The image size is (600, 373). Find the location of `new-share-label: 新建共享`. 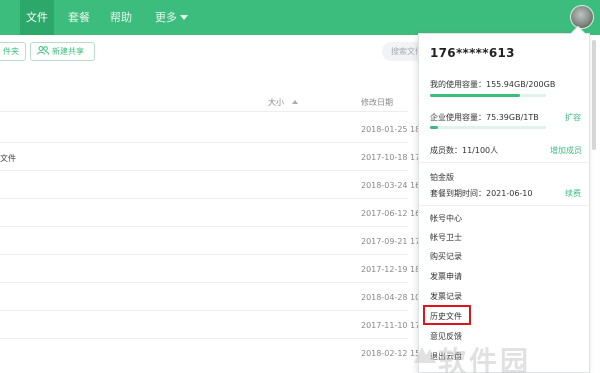

new-share-label: 新建共享 is located at coordinates (68, 51).